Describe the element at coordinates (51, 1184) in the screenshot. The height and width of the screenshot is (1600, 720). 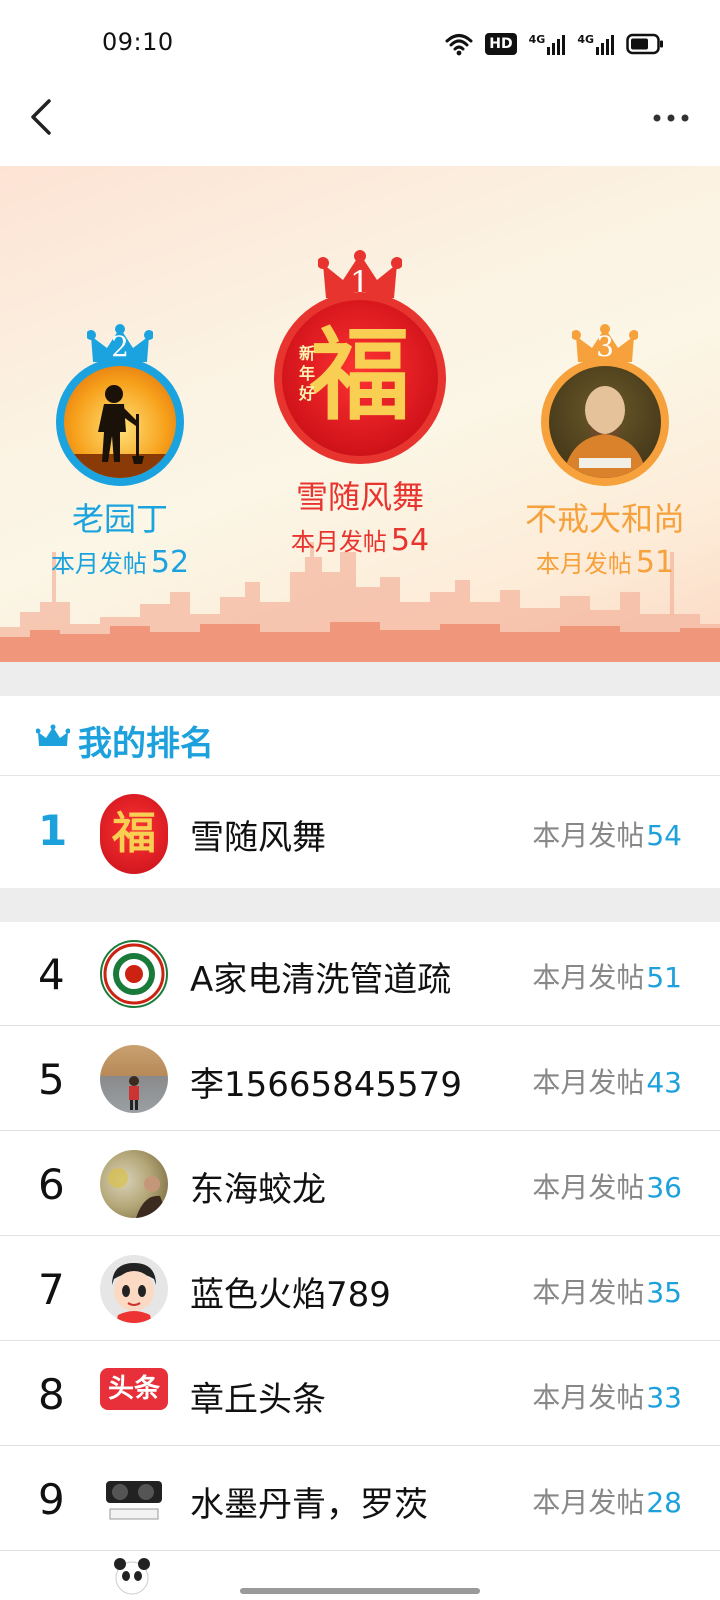
I see `rank-number: 6` at that location.